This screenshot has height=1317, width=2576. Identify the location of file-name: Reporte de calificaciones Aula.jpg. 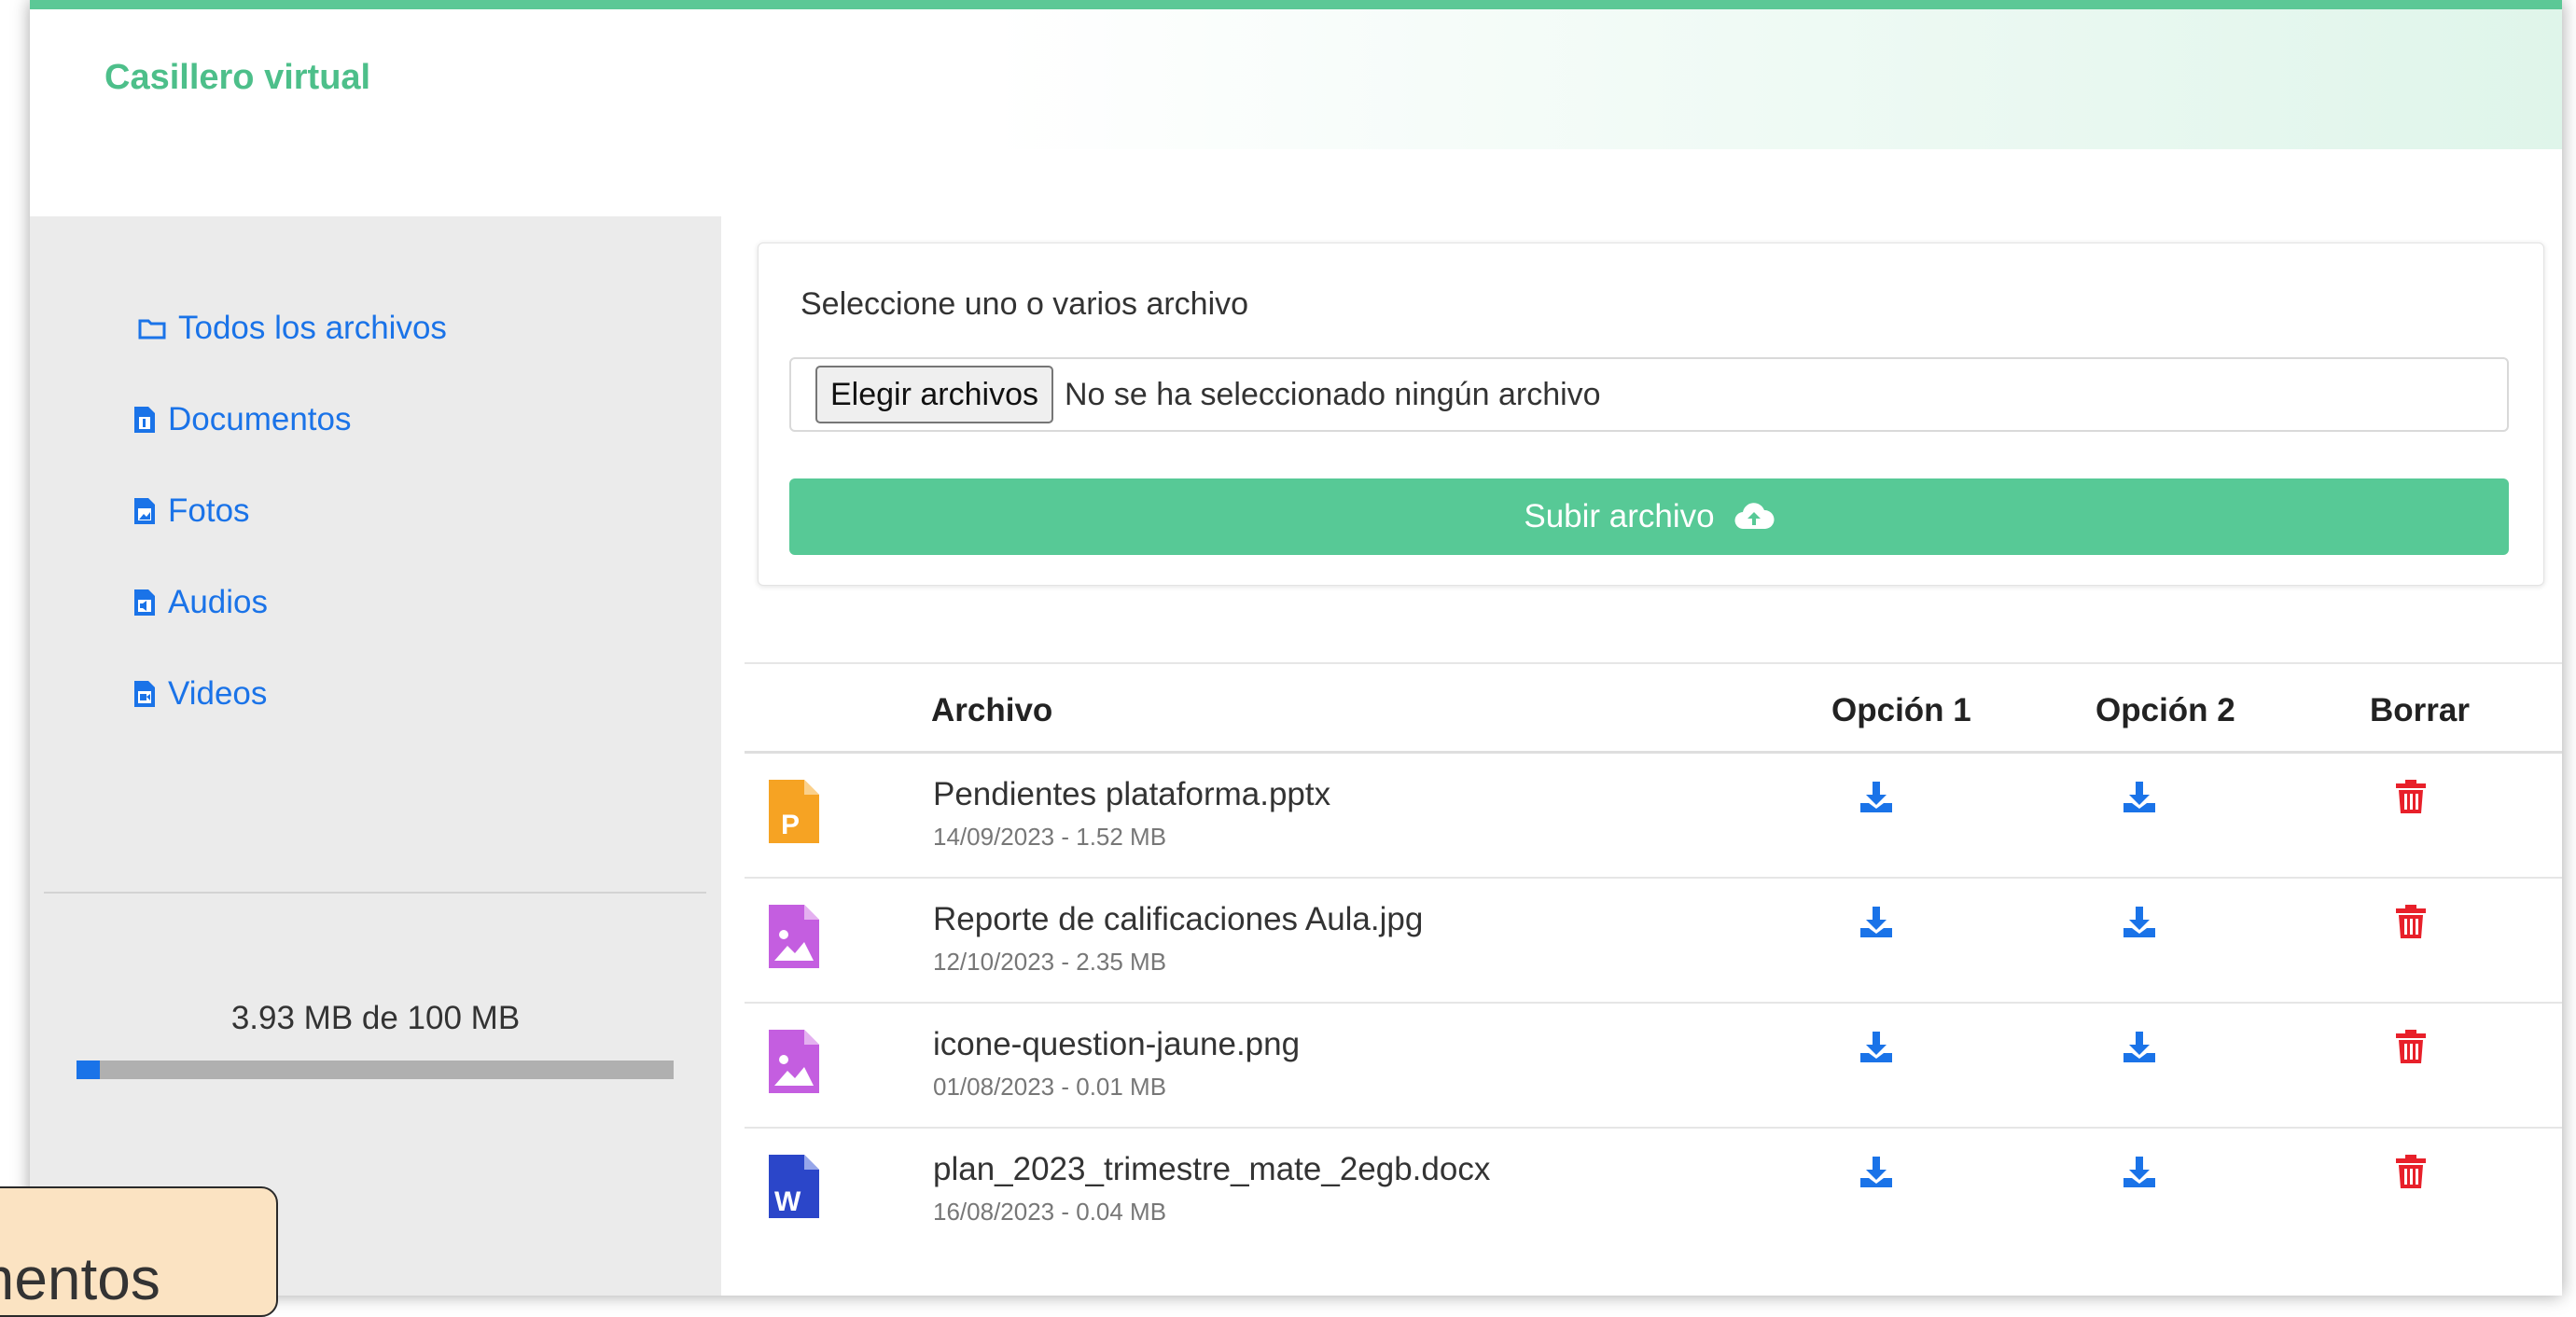
(1178, 919).